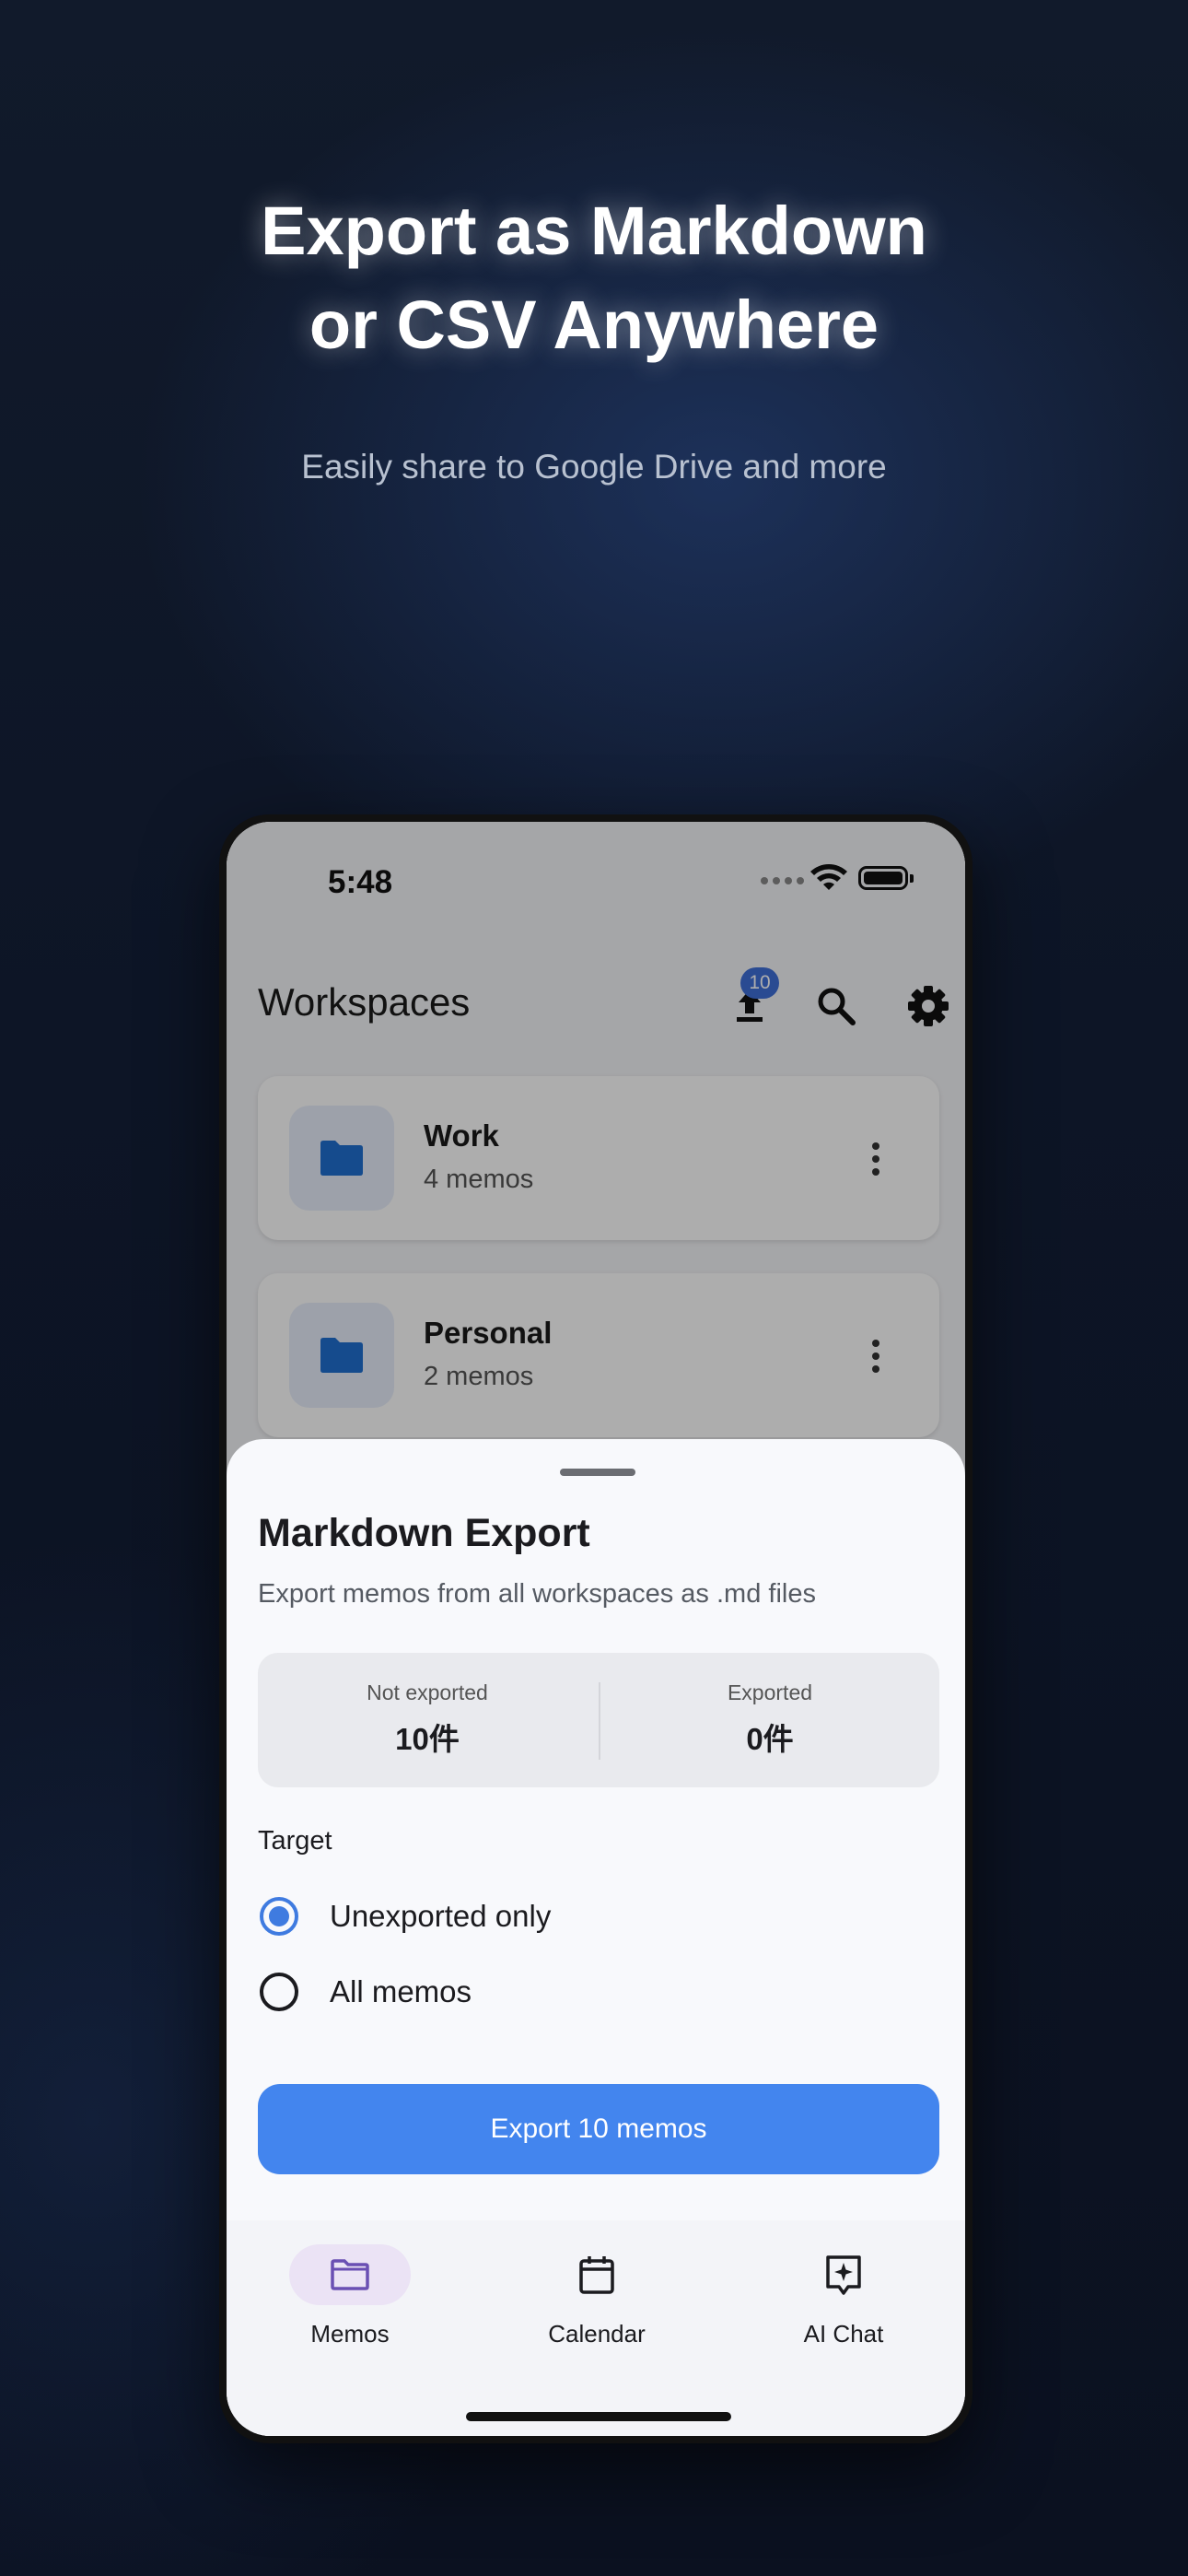 This screenshot has height=2576, width=1188. What do you see at coordinates (279, 1992) in the screenshot?
I see `radio-unselected-icon` at bounding box center [279, 1992].